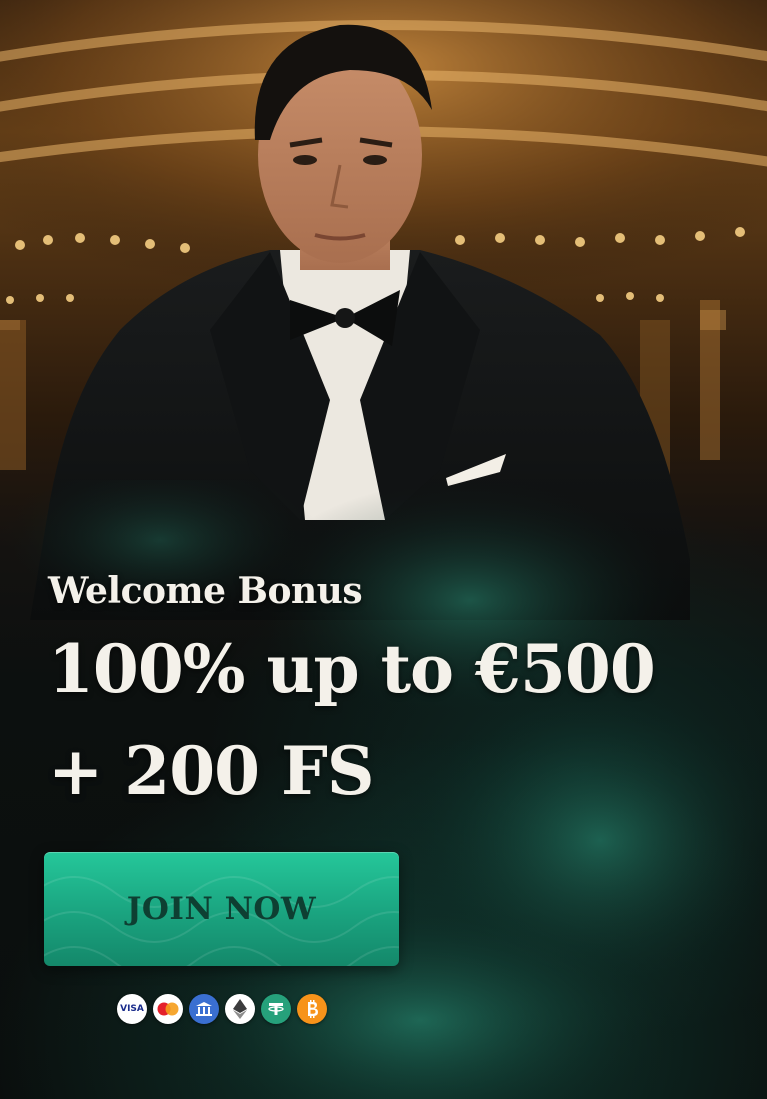 Image resolution: width=767 pixels, height=1099 pixels. I want to click on ethereum-icon, so click(240, 1009).